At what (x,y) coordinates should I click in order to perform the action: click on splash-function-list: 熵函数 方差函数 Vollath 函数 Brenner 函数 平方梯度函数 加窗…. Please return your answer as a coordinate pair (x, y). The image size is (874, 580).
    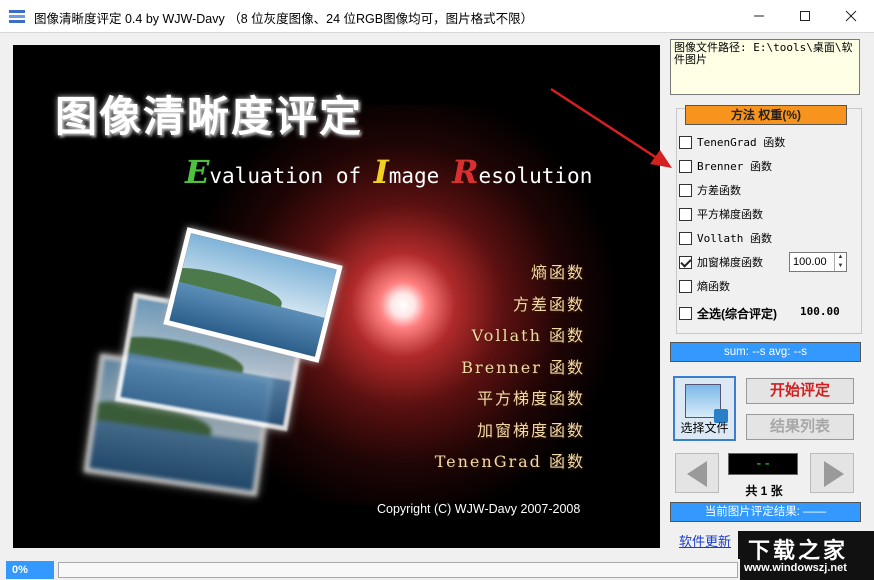
    Looking at the image, I should click on (510, 367).